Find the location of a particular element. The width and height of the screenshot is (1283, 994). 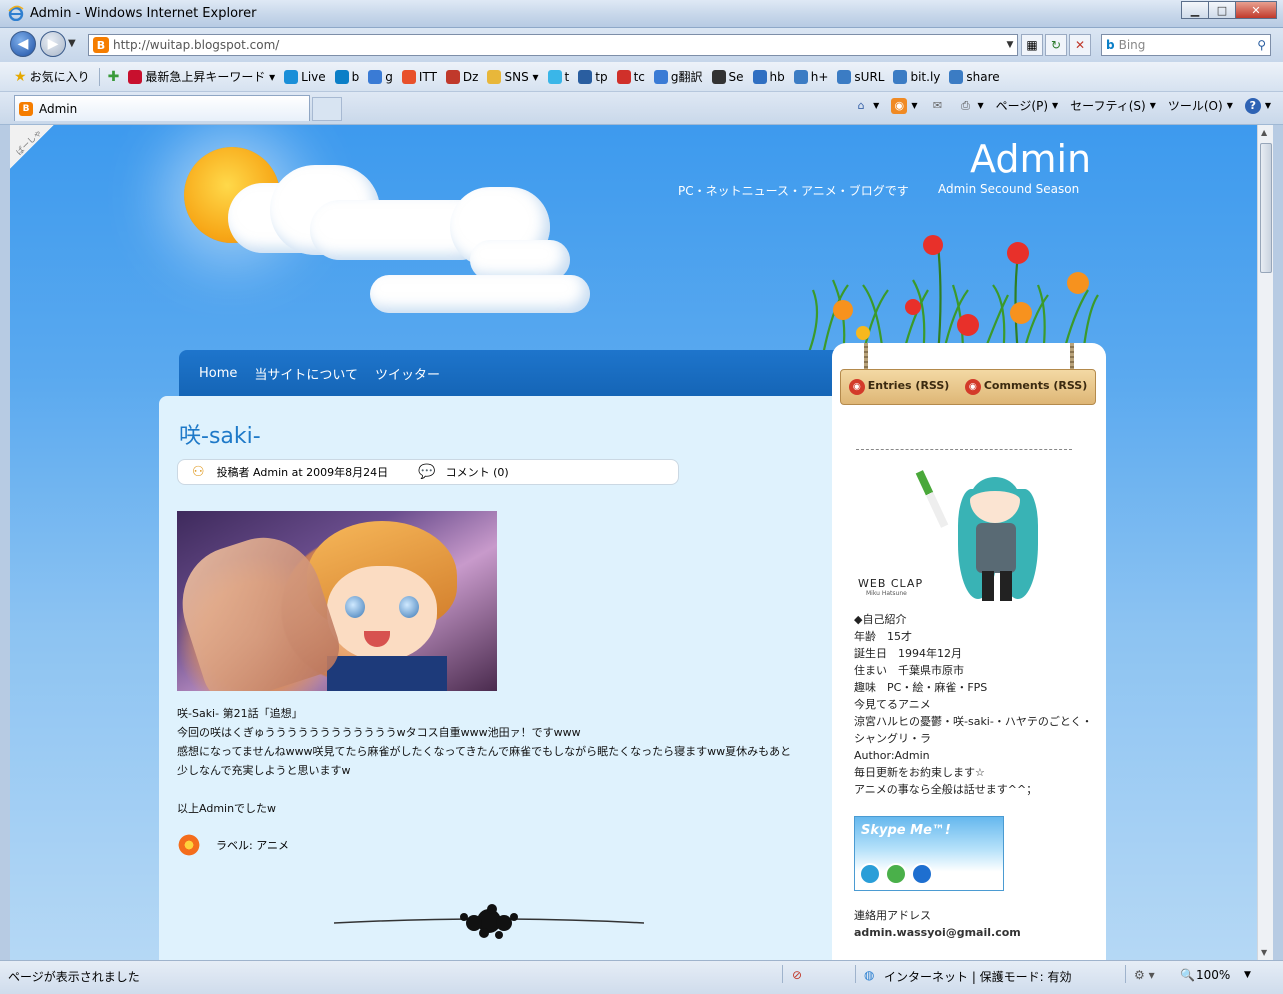

minimize-button: ▁ is located at coordinates (1195, 10).